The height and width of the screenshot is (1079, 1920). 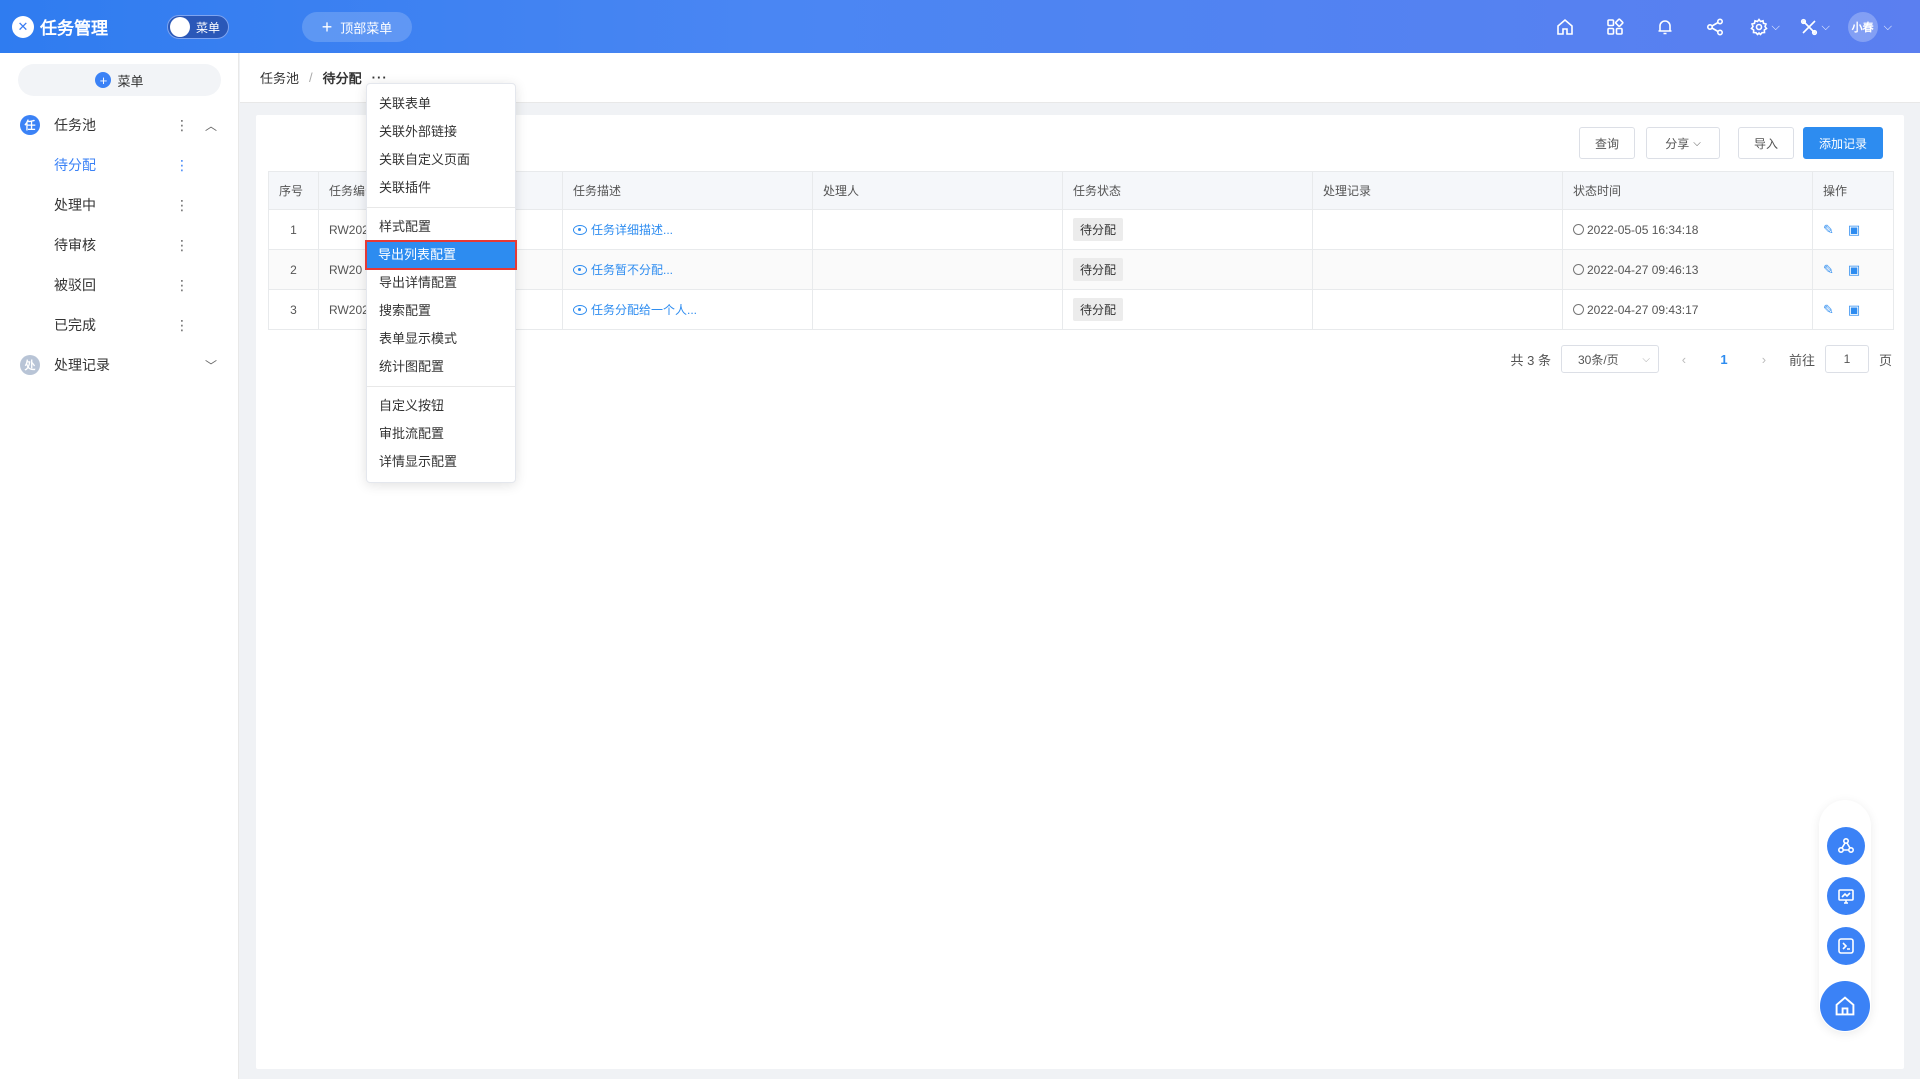 I want to click on bell-icon, so click(x=1665, y=27).